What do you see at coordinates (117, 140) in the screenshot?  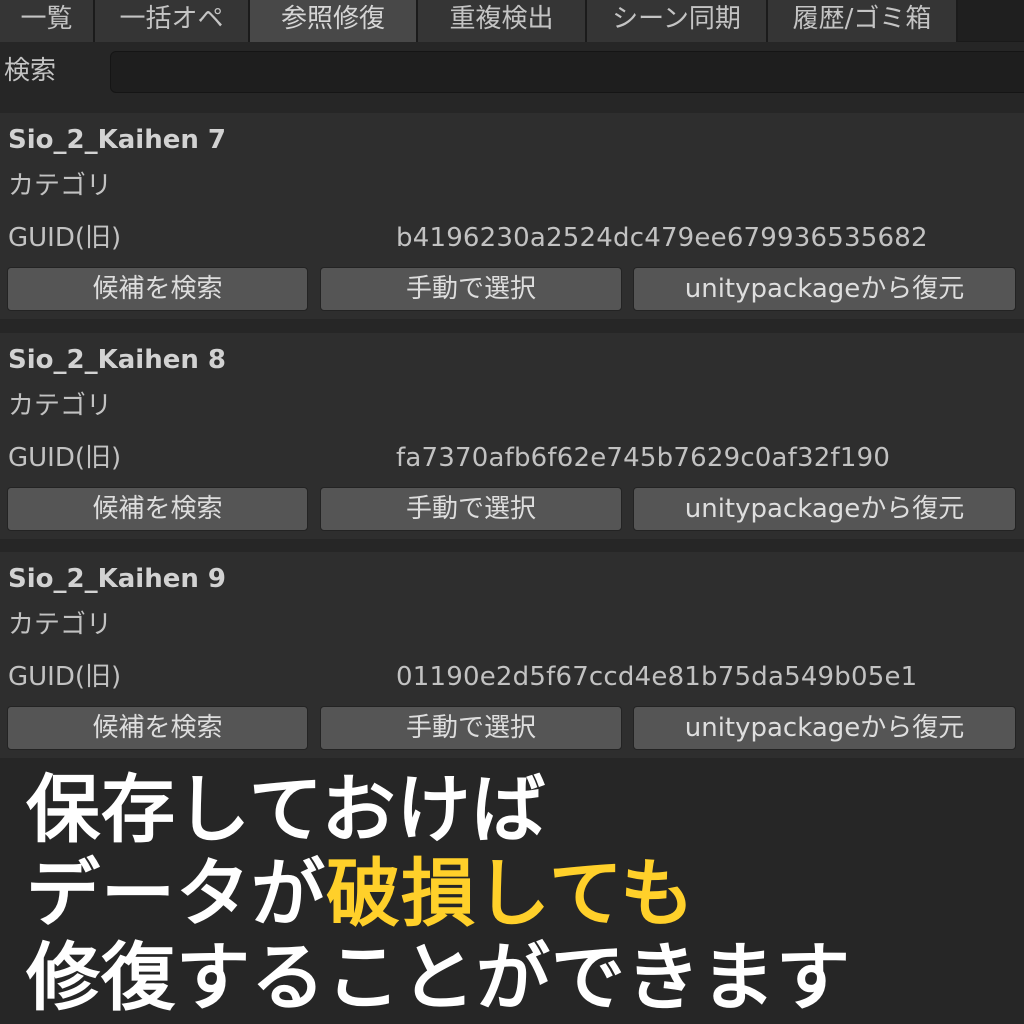 I see `entry-name: Sio_2_Kaihen 7` at bounding box center [117, 140].